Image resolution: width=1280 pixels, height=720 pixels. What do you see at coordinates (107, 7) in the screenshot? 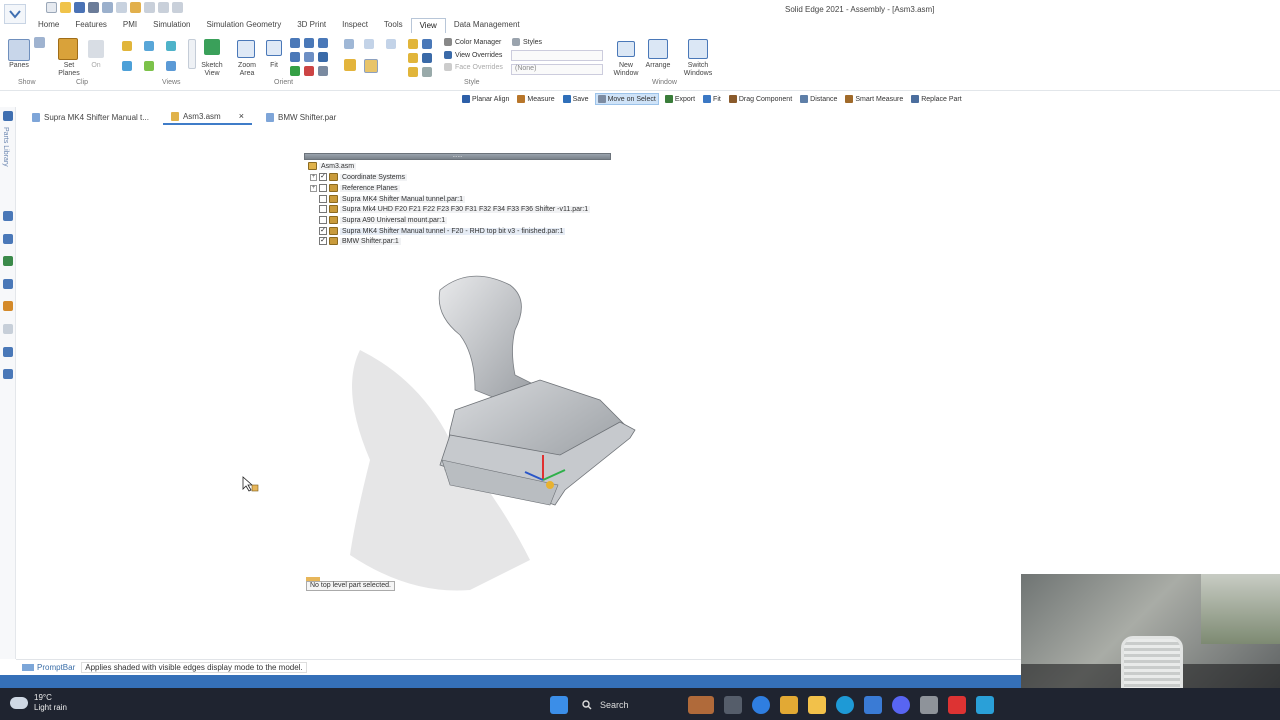
I see `print-icon` at bounding box center [107, 7].